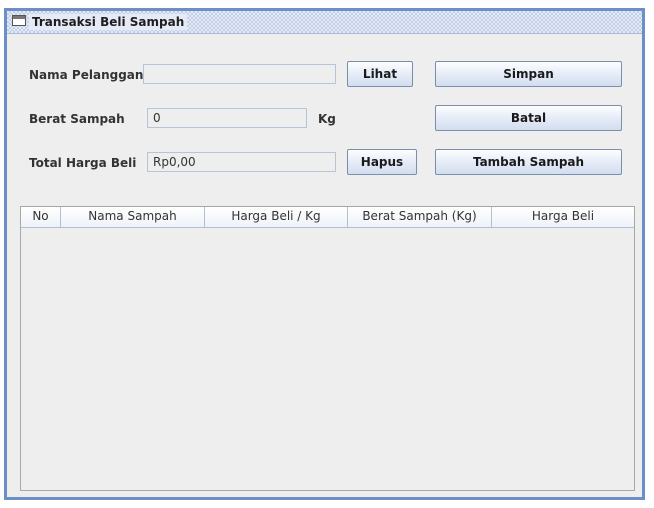 The image size is (654, 508). What do you see at coordinates (133, 217) in the screenshot?
I see `column-header-nama-sampah: Nama Sampah` at bounding box center [133, 217].